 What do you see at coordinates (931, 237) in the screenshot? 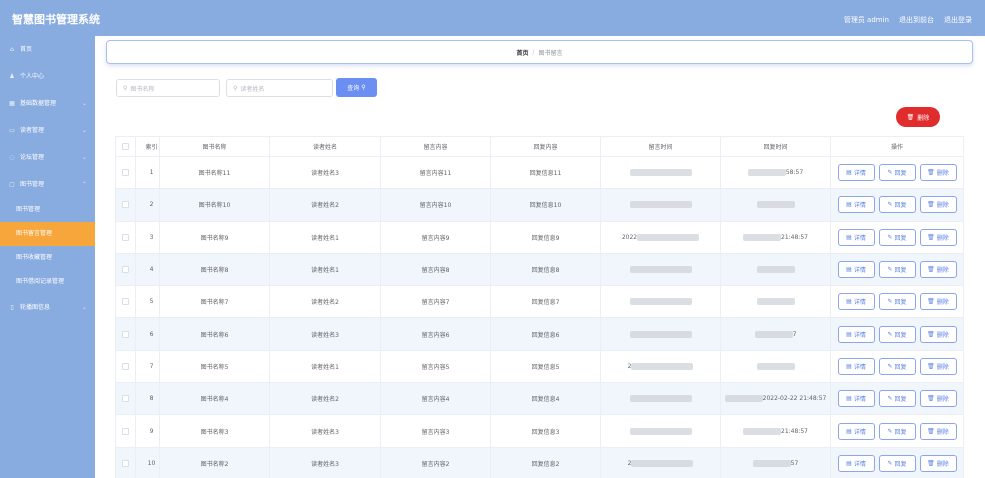
I see `trash-icon: 🗑` at bounding box center [931, 237].